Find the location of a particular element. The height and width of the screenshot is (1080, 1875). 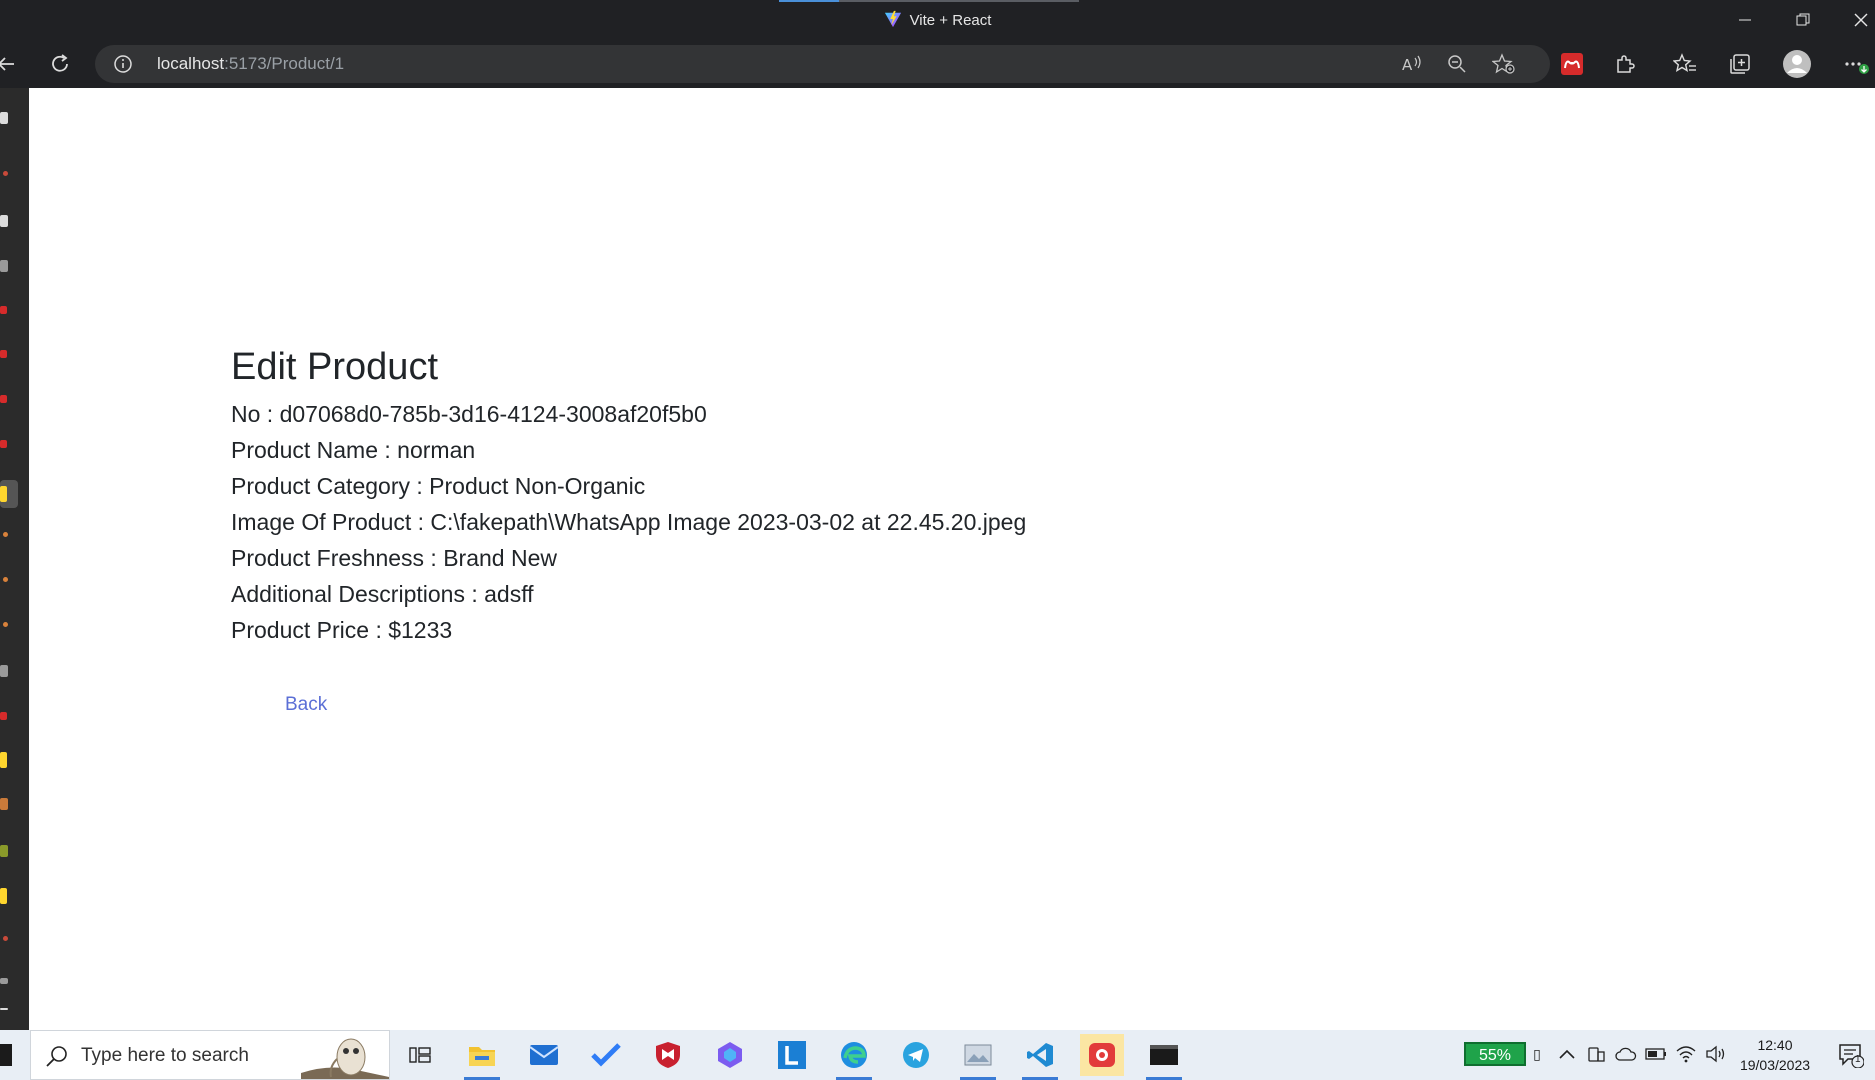

arrow-left-icon is located at coordinates (7, 64).